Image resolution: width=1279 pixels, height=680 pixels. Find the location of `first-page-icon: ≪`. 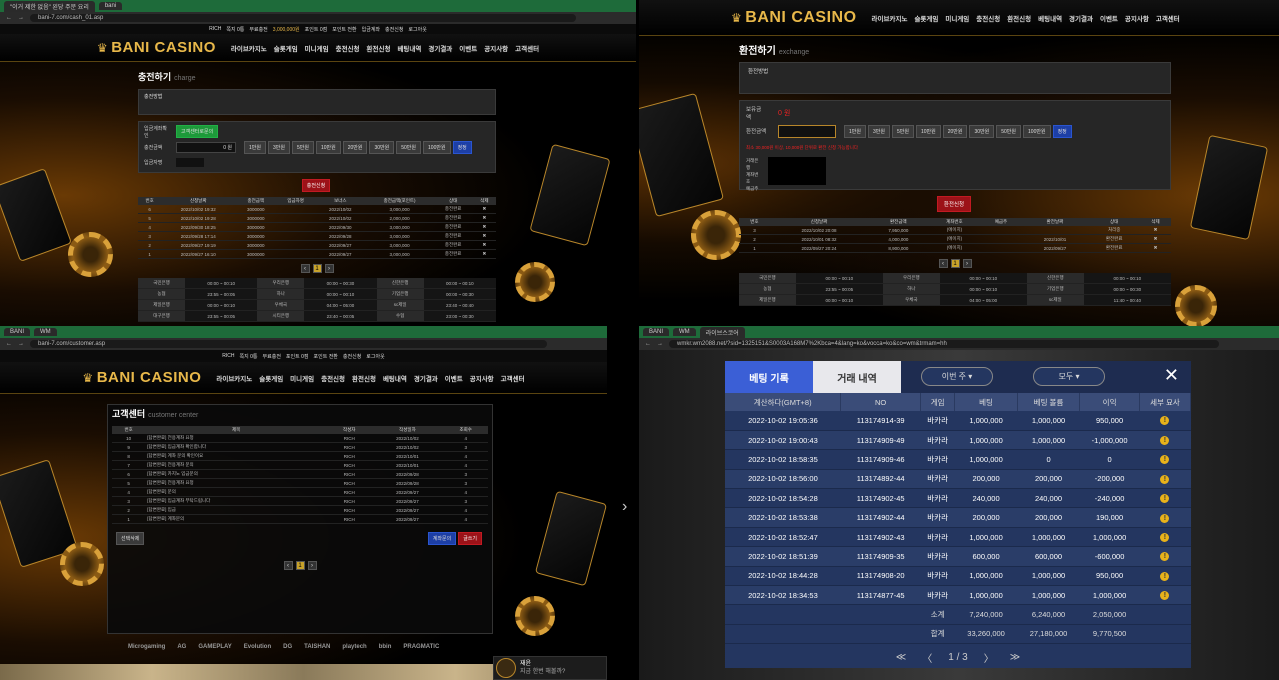

first-page-icon: ≪ is located at coordinates (901, 657).